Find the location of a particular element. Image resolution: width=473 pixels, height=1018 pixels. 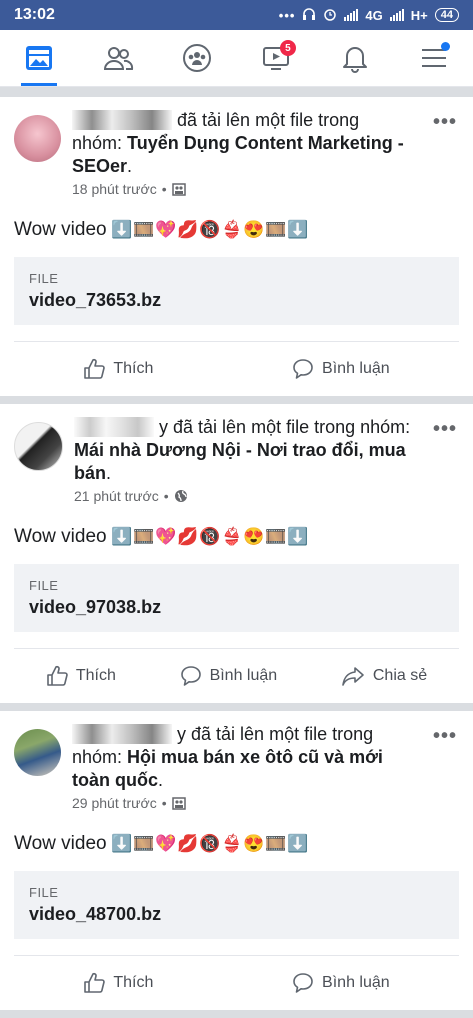

share-button: Chia sẻ is located at coordinates (384, 676).